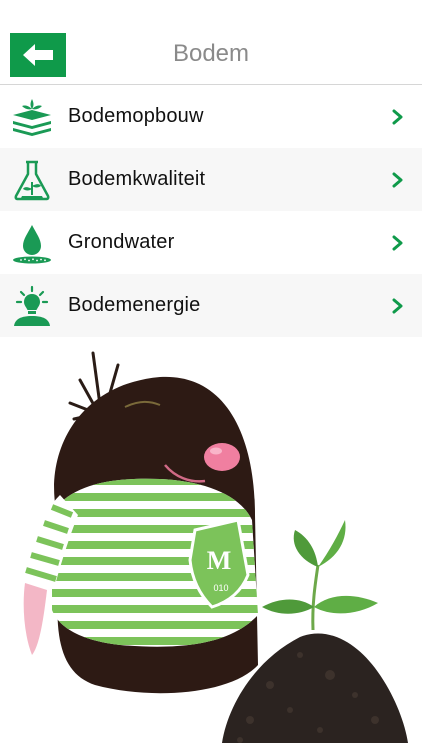 This screenshot has height=750, width=422. What do you see at coordinates (211, 53) in the screenshot?
I see `page-title: Bodem` at bounding box center [211, 53].